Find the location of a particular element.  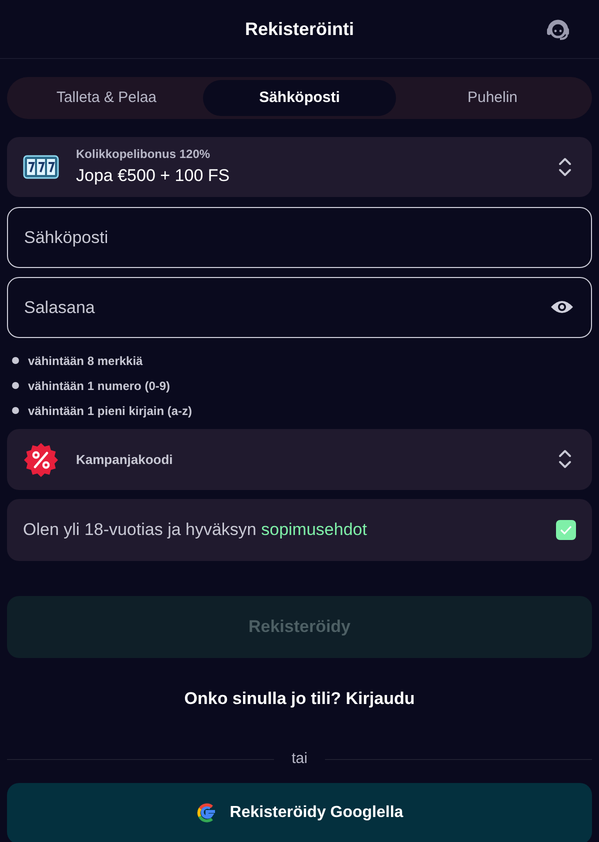

check-icon is located at coordinates (566, 530).